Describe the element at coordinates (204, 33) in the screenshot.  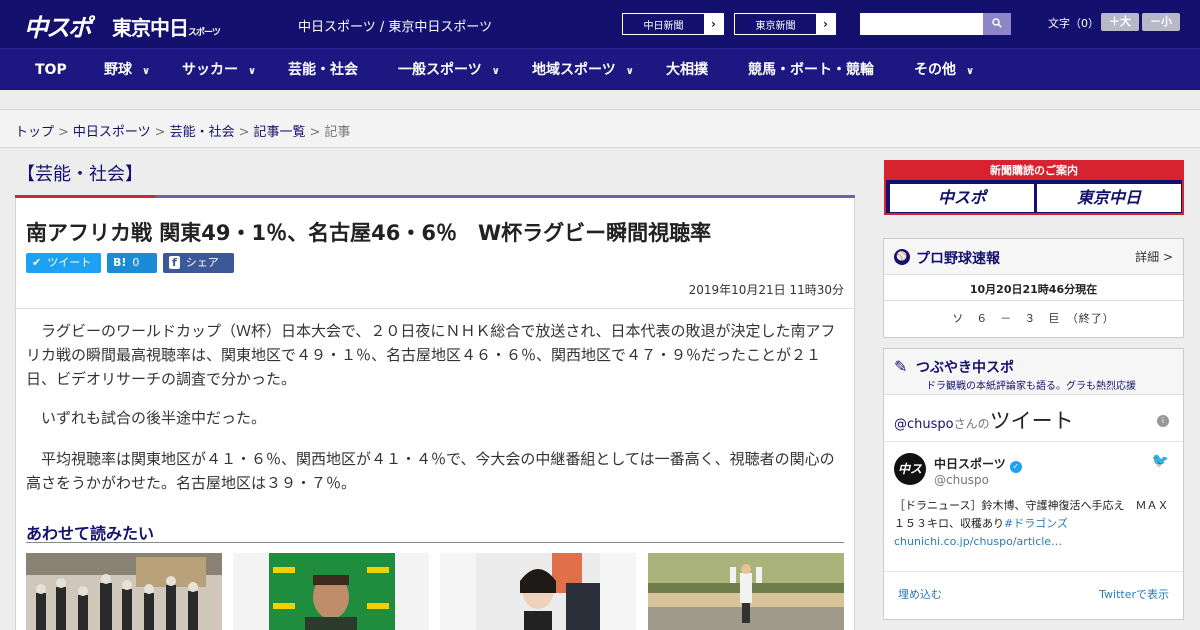
I see `tokyo-logo-small: スポーツ` at that location.